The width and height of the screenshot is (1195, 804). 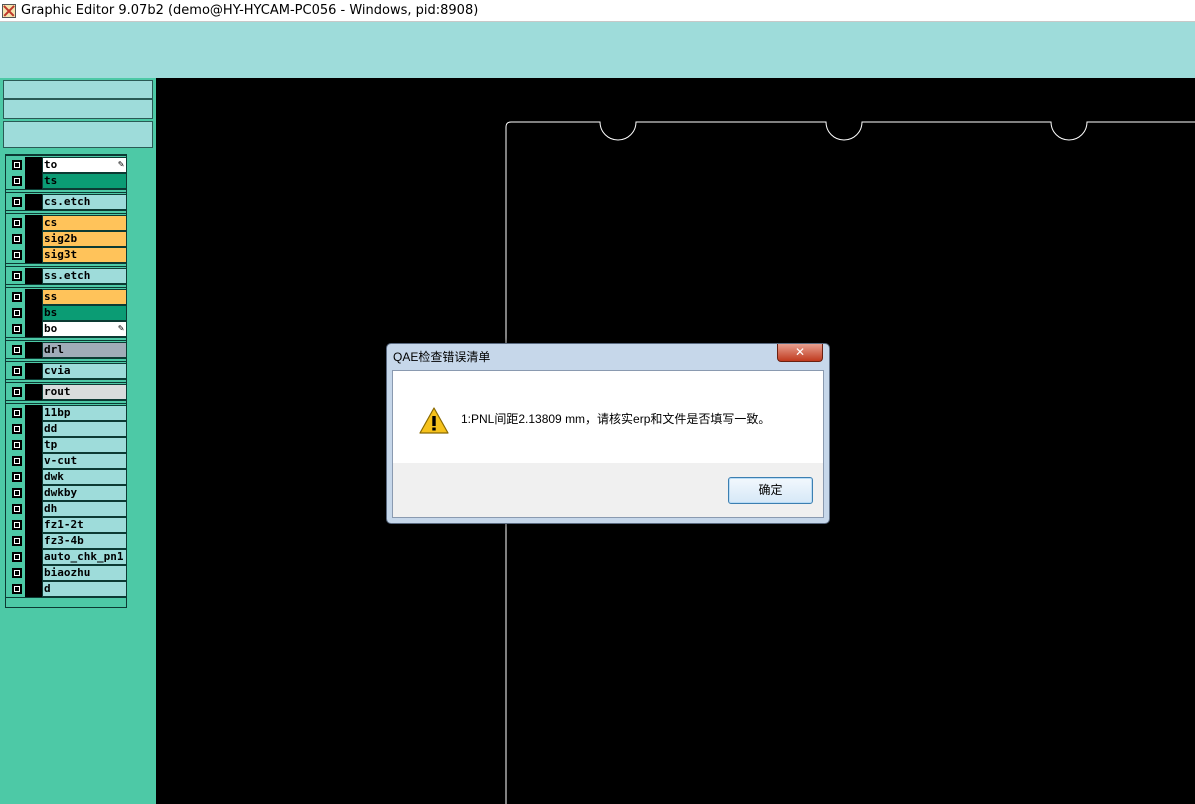 I want to click on layer-row: fz3-4b, so click(x=67, y=541).